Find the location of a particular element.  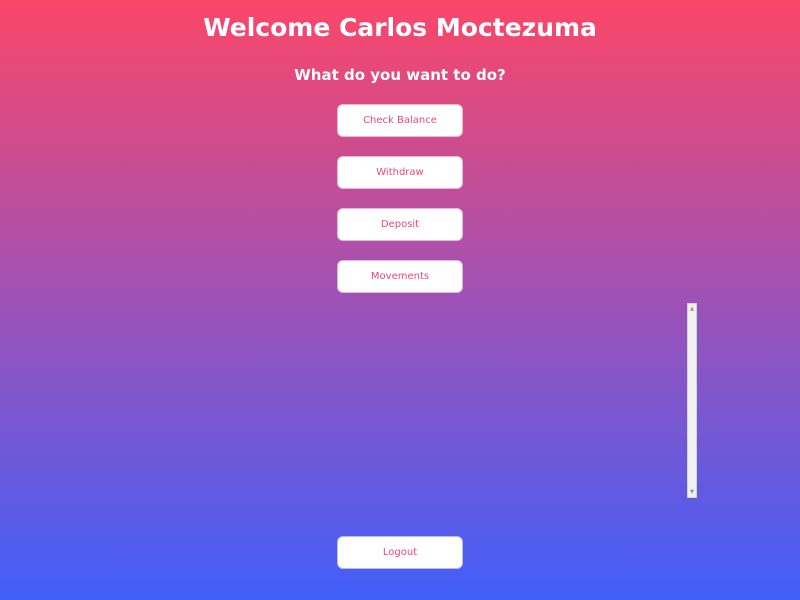

movements-button: Movements is located at coordinates (400, 276).